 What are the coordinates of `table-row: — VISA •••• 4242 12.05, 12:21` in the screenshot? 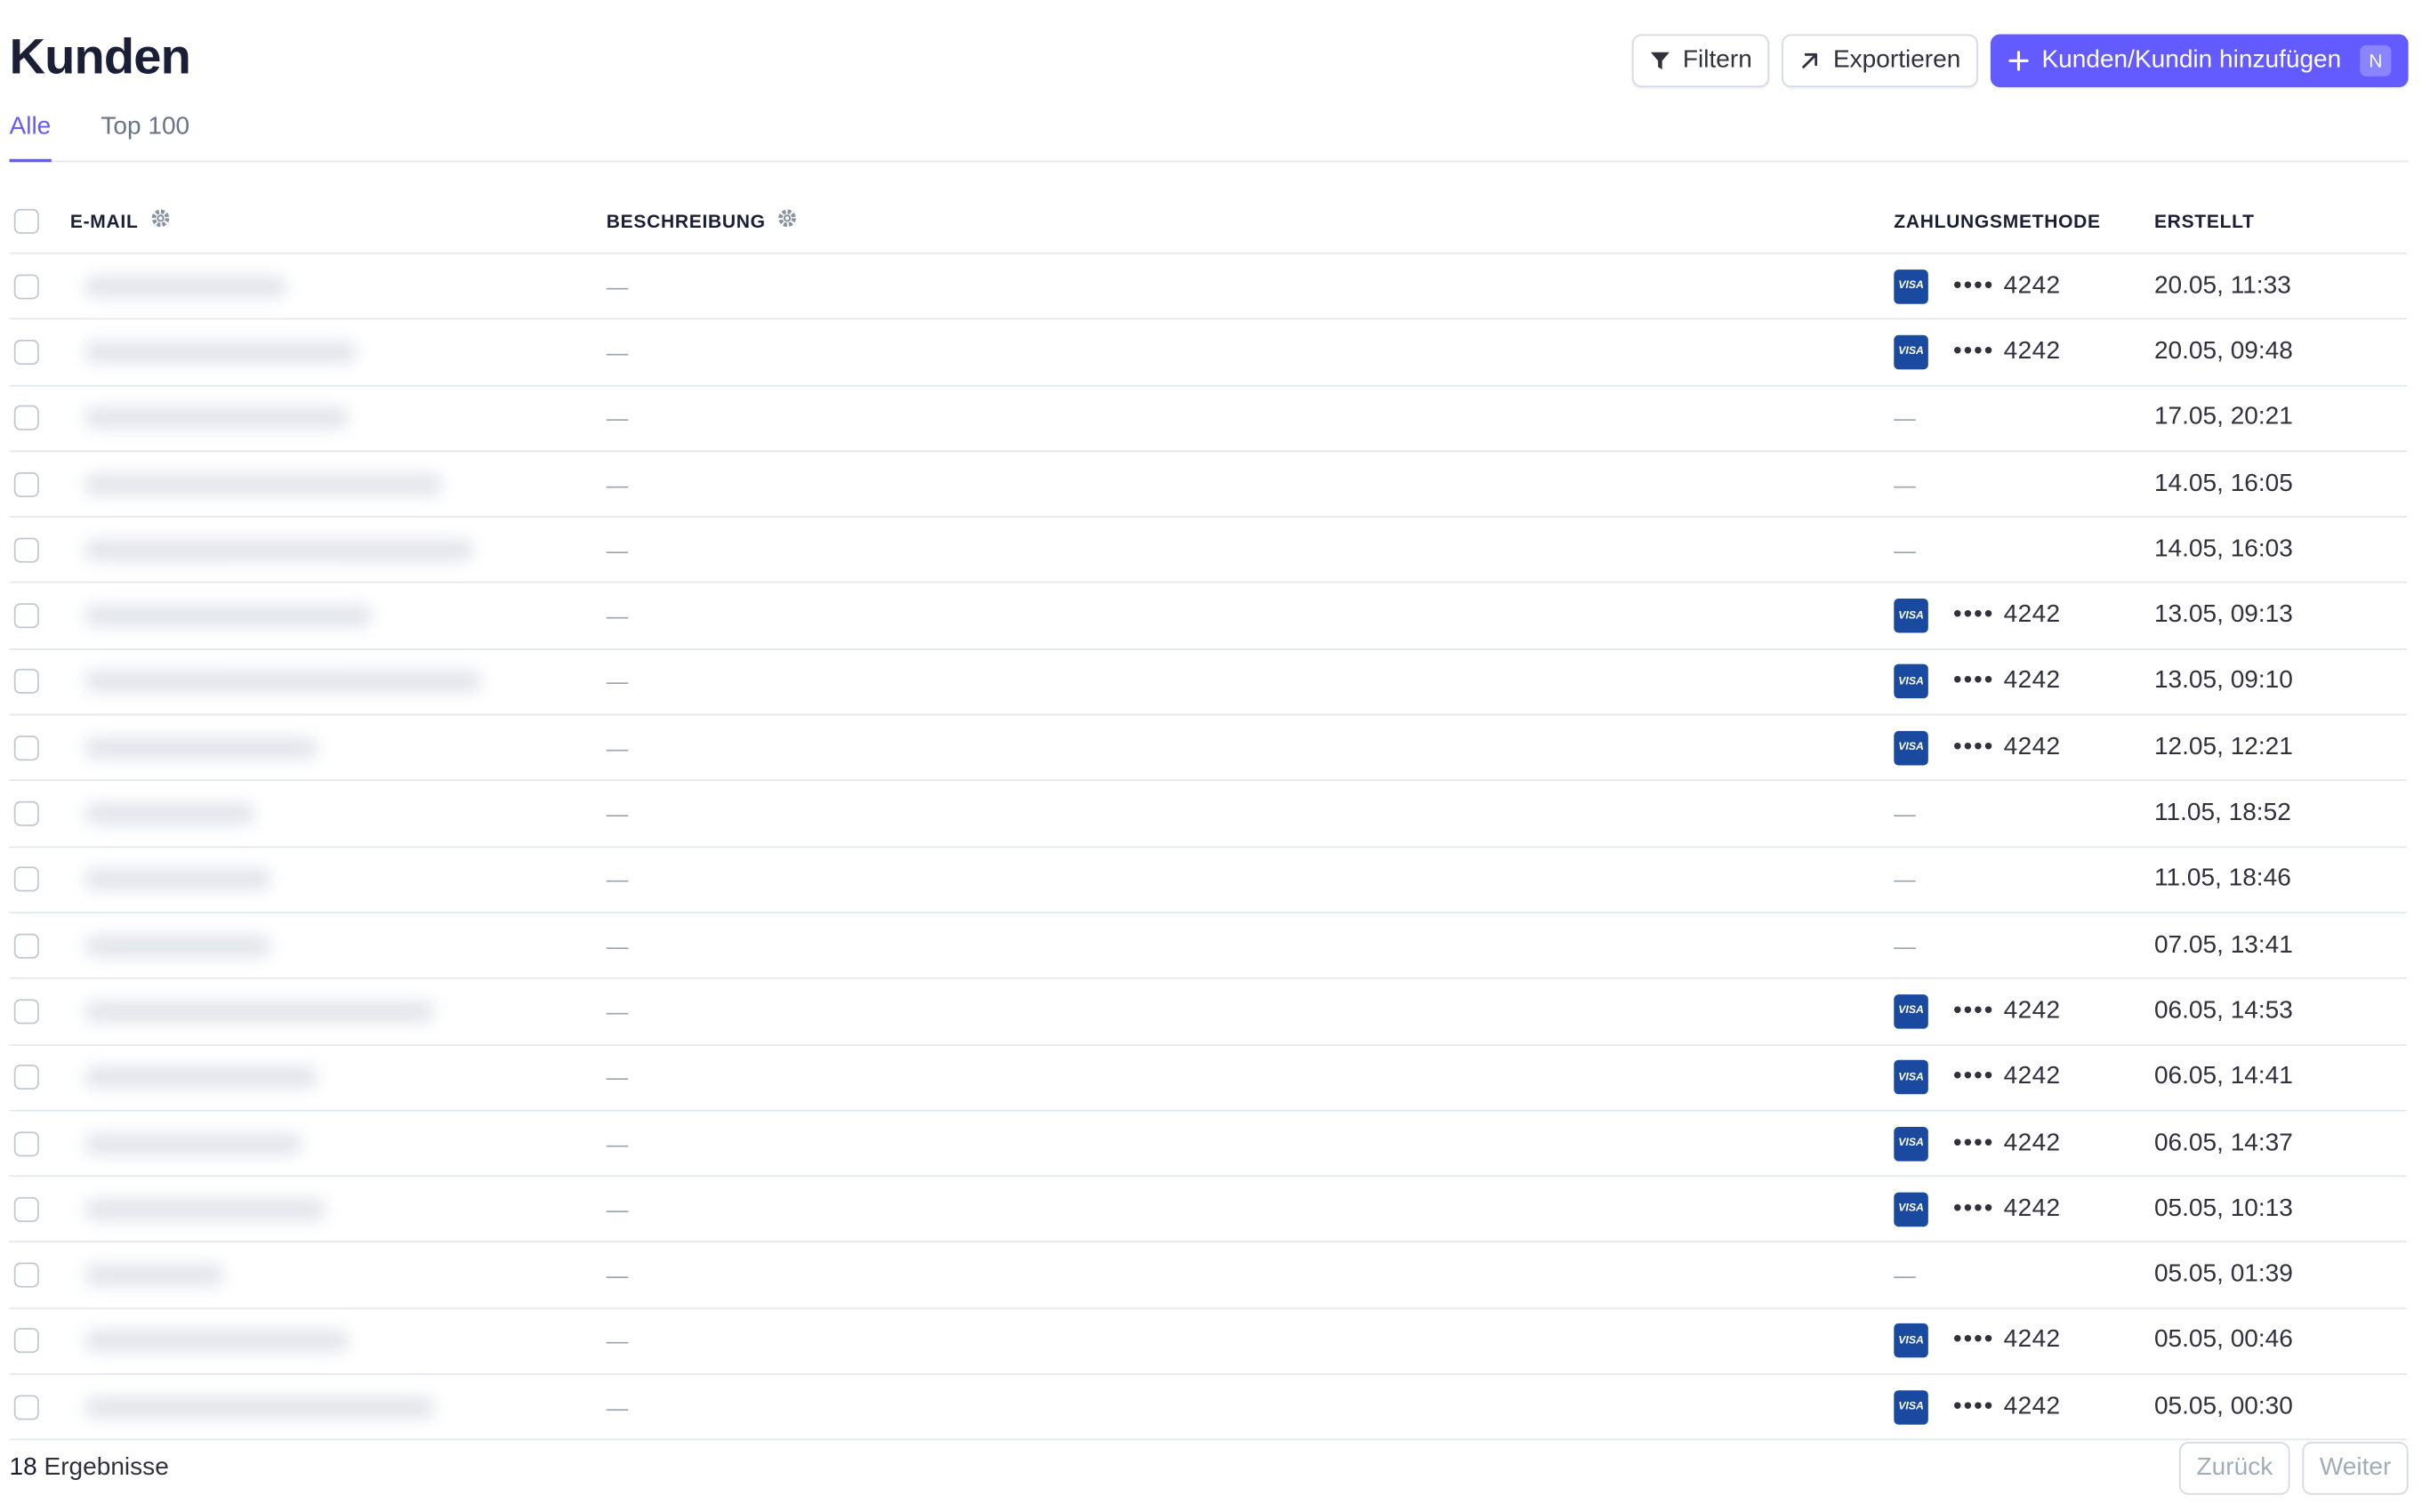 It's located at (1208, 749).